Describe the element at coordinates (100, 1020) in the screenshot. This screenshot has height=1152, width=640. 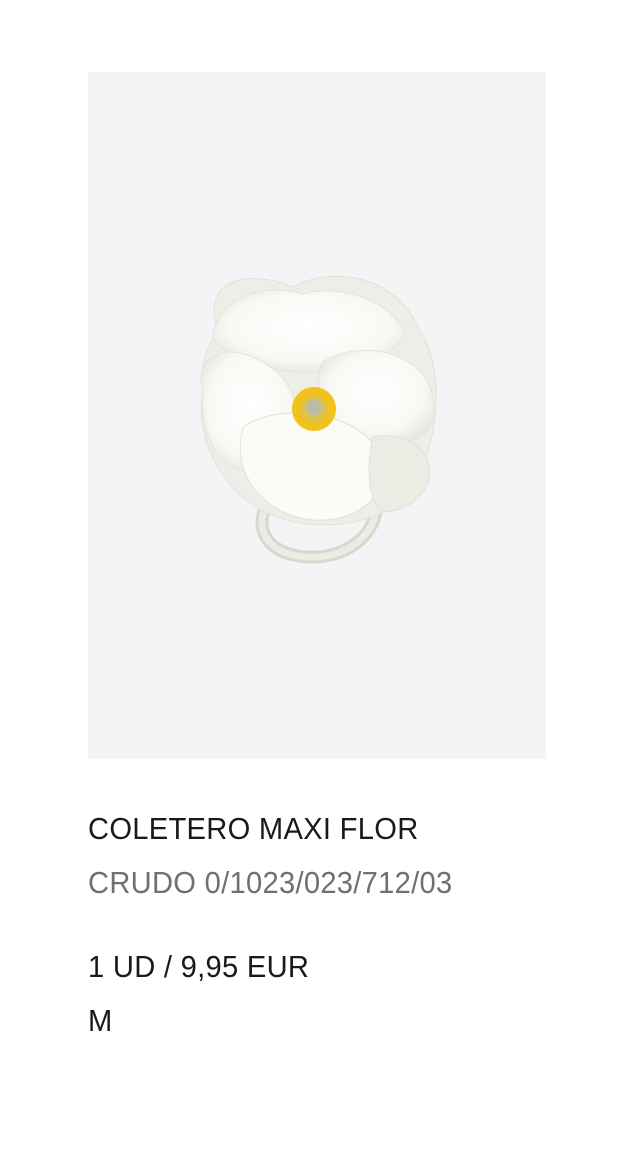
I see `product-size: M` at that location.